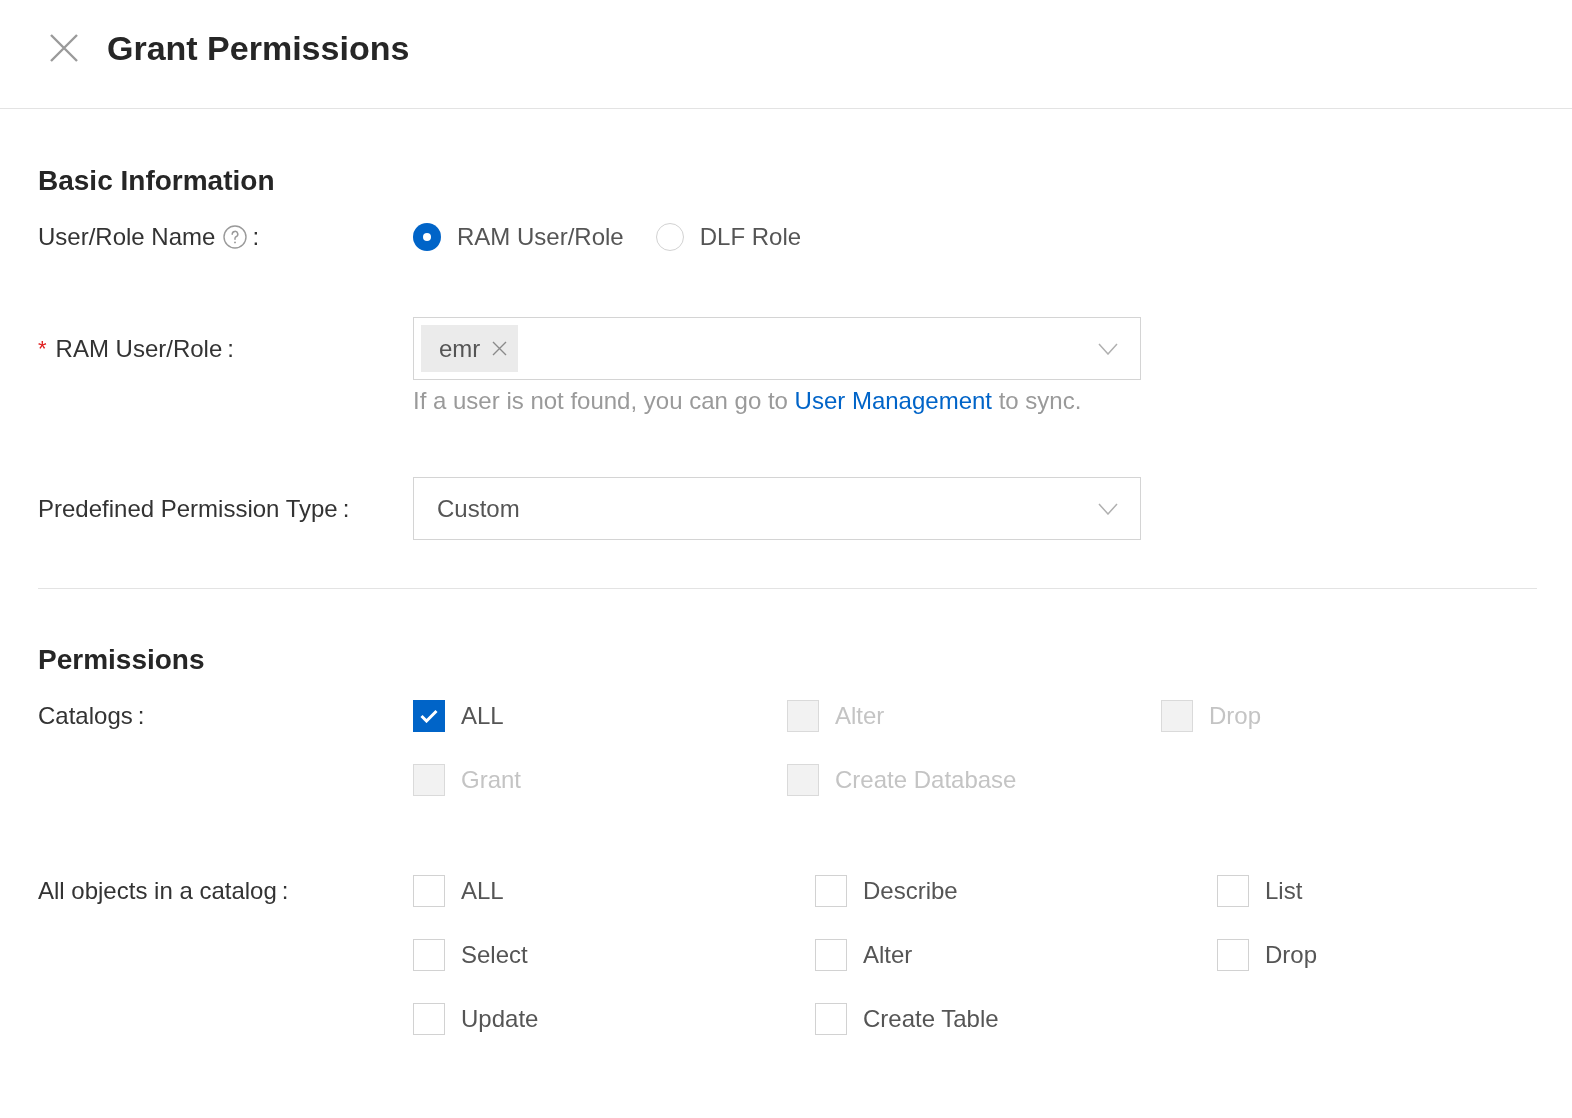 The image size is (1572, 1118). Describe the element at coordinates (157, 891) in the screenshot. I see `field-label: All objects in a catalog` at that location.